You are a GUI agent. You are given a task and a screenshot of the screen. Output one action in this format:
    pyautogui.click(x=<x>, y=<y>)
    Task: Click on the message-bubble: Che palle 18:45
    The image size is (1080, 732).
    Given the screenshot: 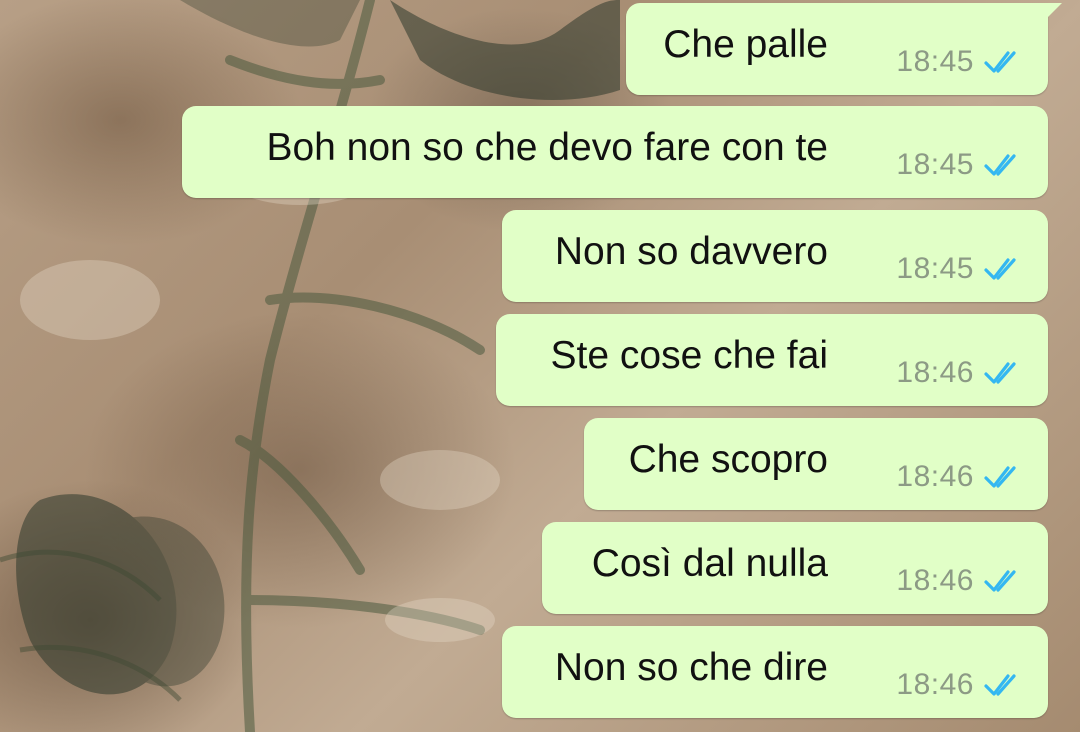 What is the action you would take?
    pyautogui.click(x=844, y=49)
    